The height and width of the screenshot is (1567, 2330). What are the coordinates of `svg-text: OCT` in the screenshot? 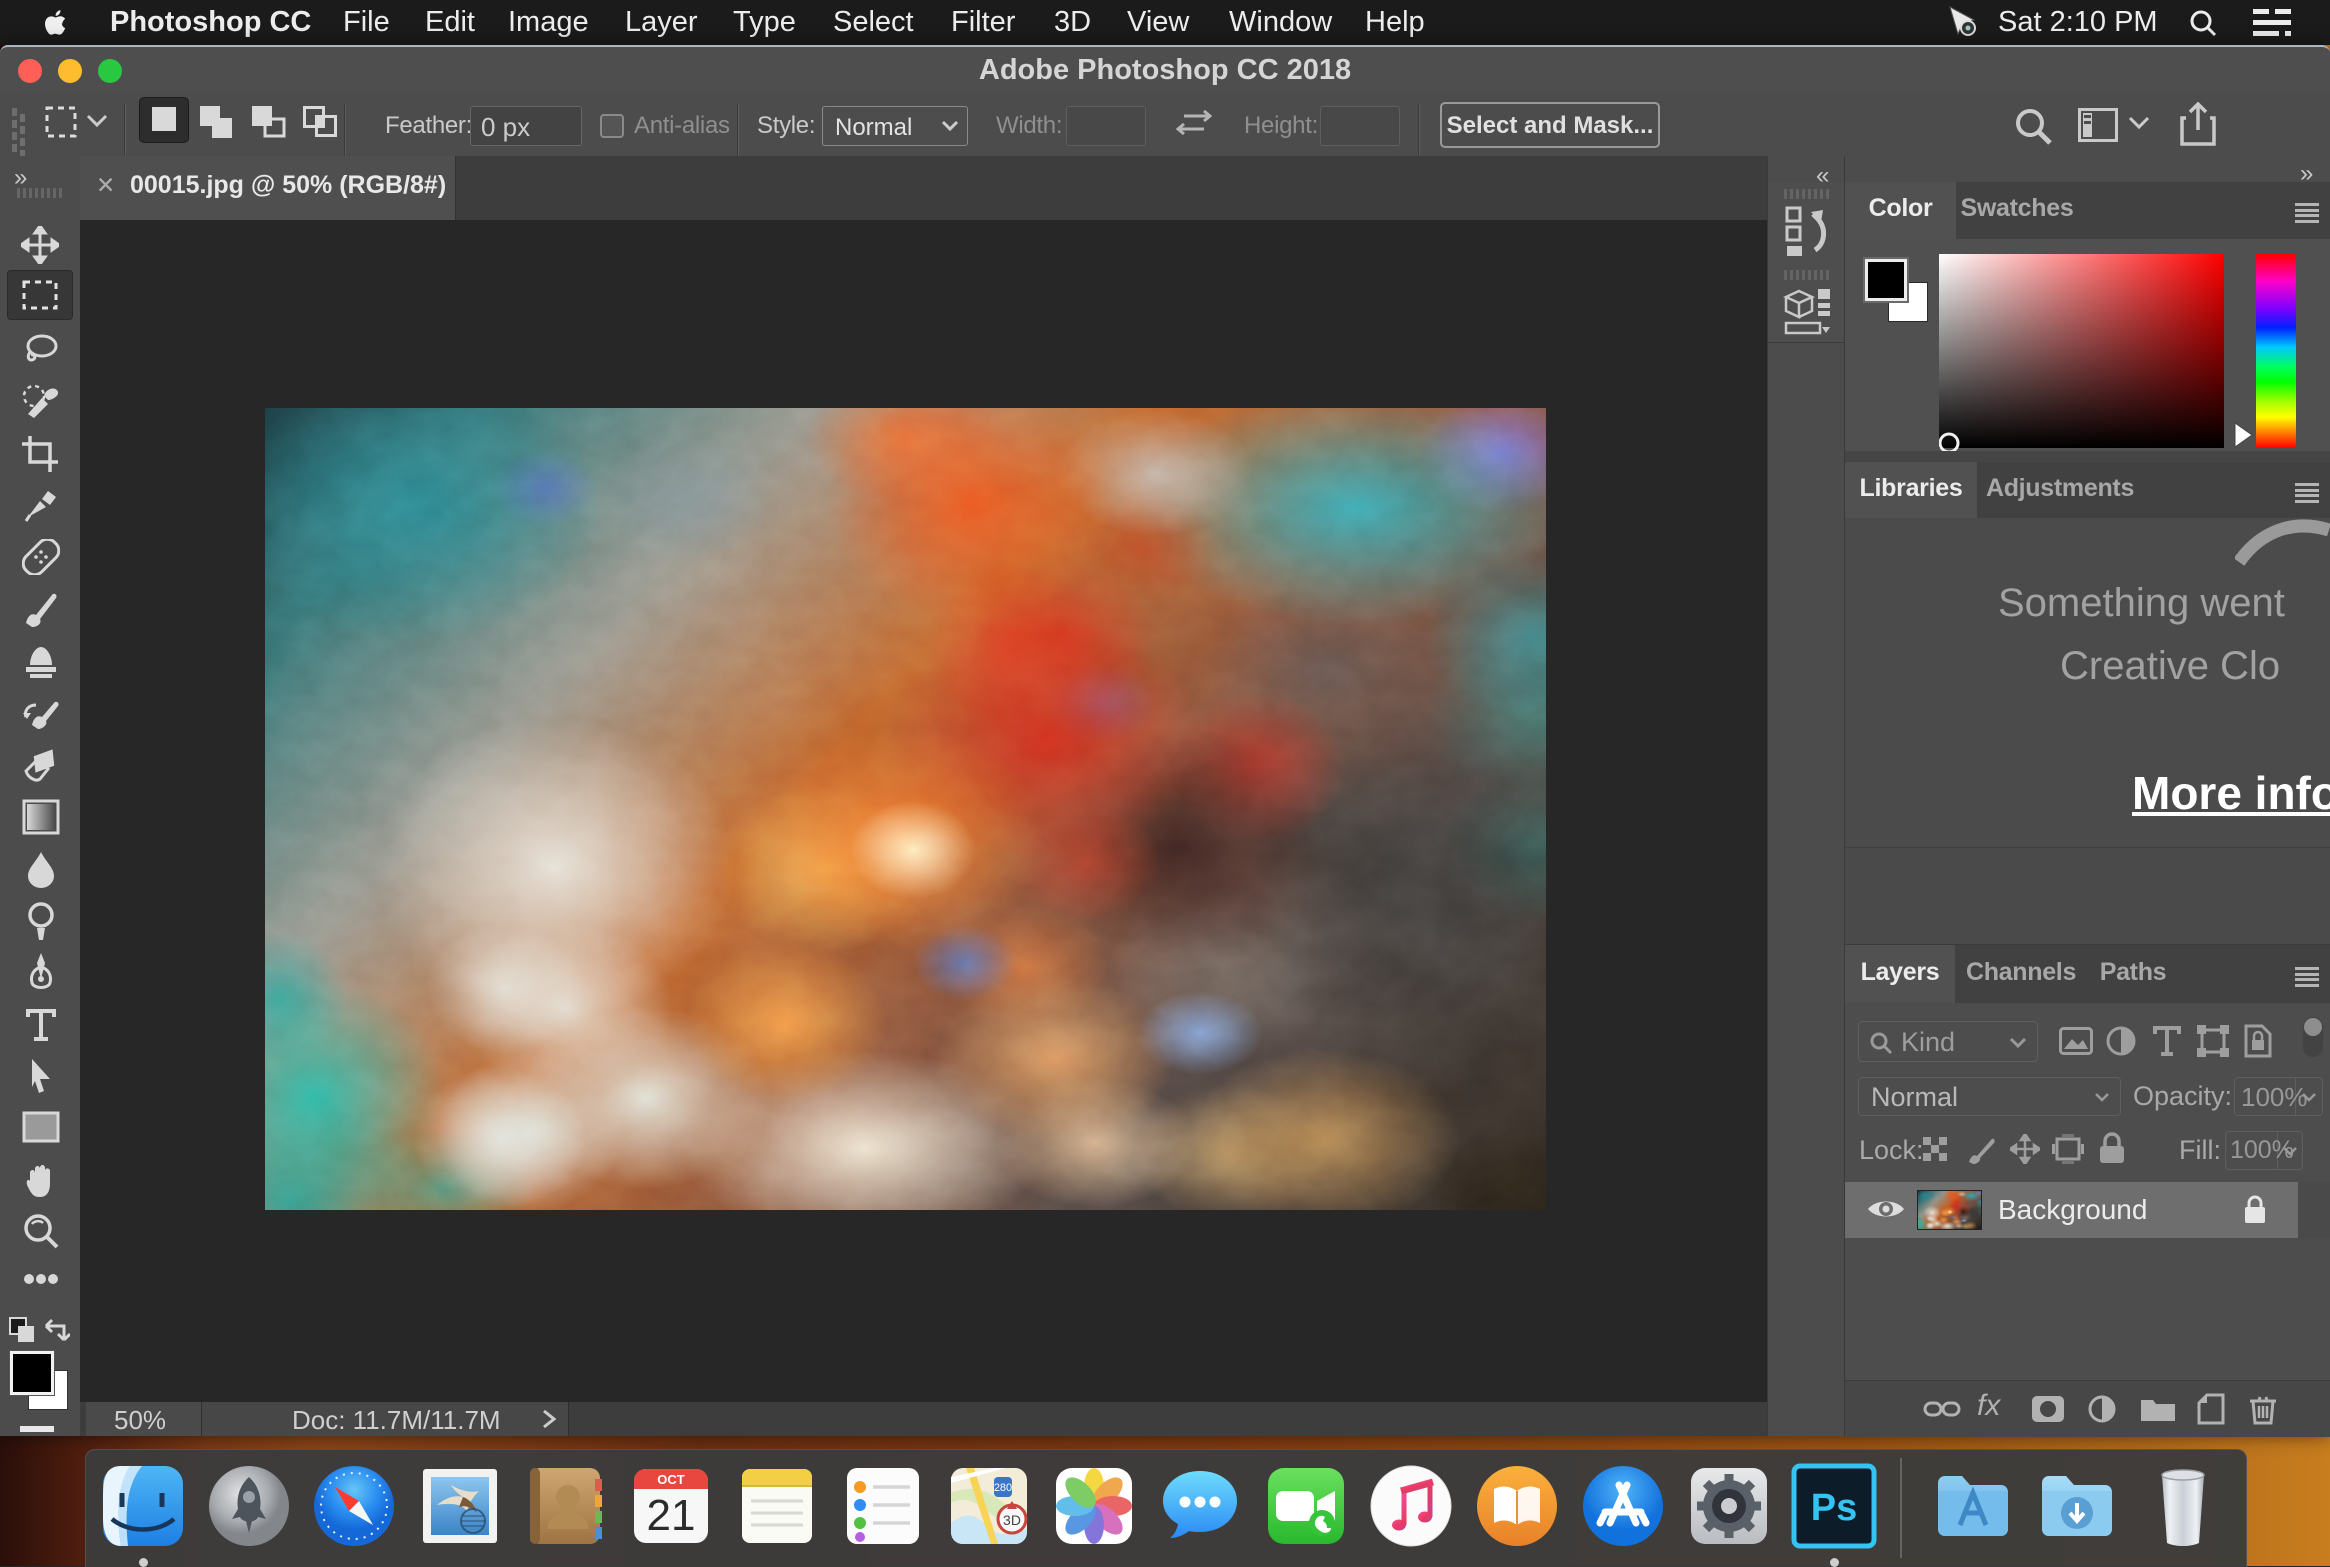 It's located at (671, 1479).